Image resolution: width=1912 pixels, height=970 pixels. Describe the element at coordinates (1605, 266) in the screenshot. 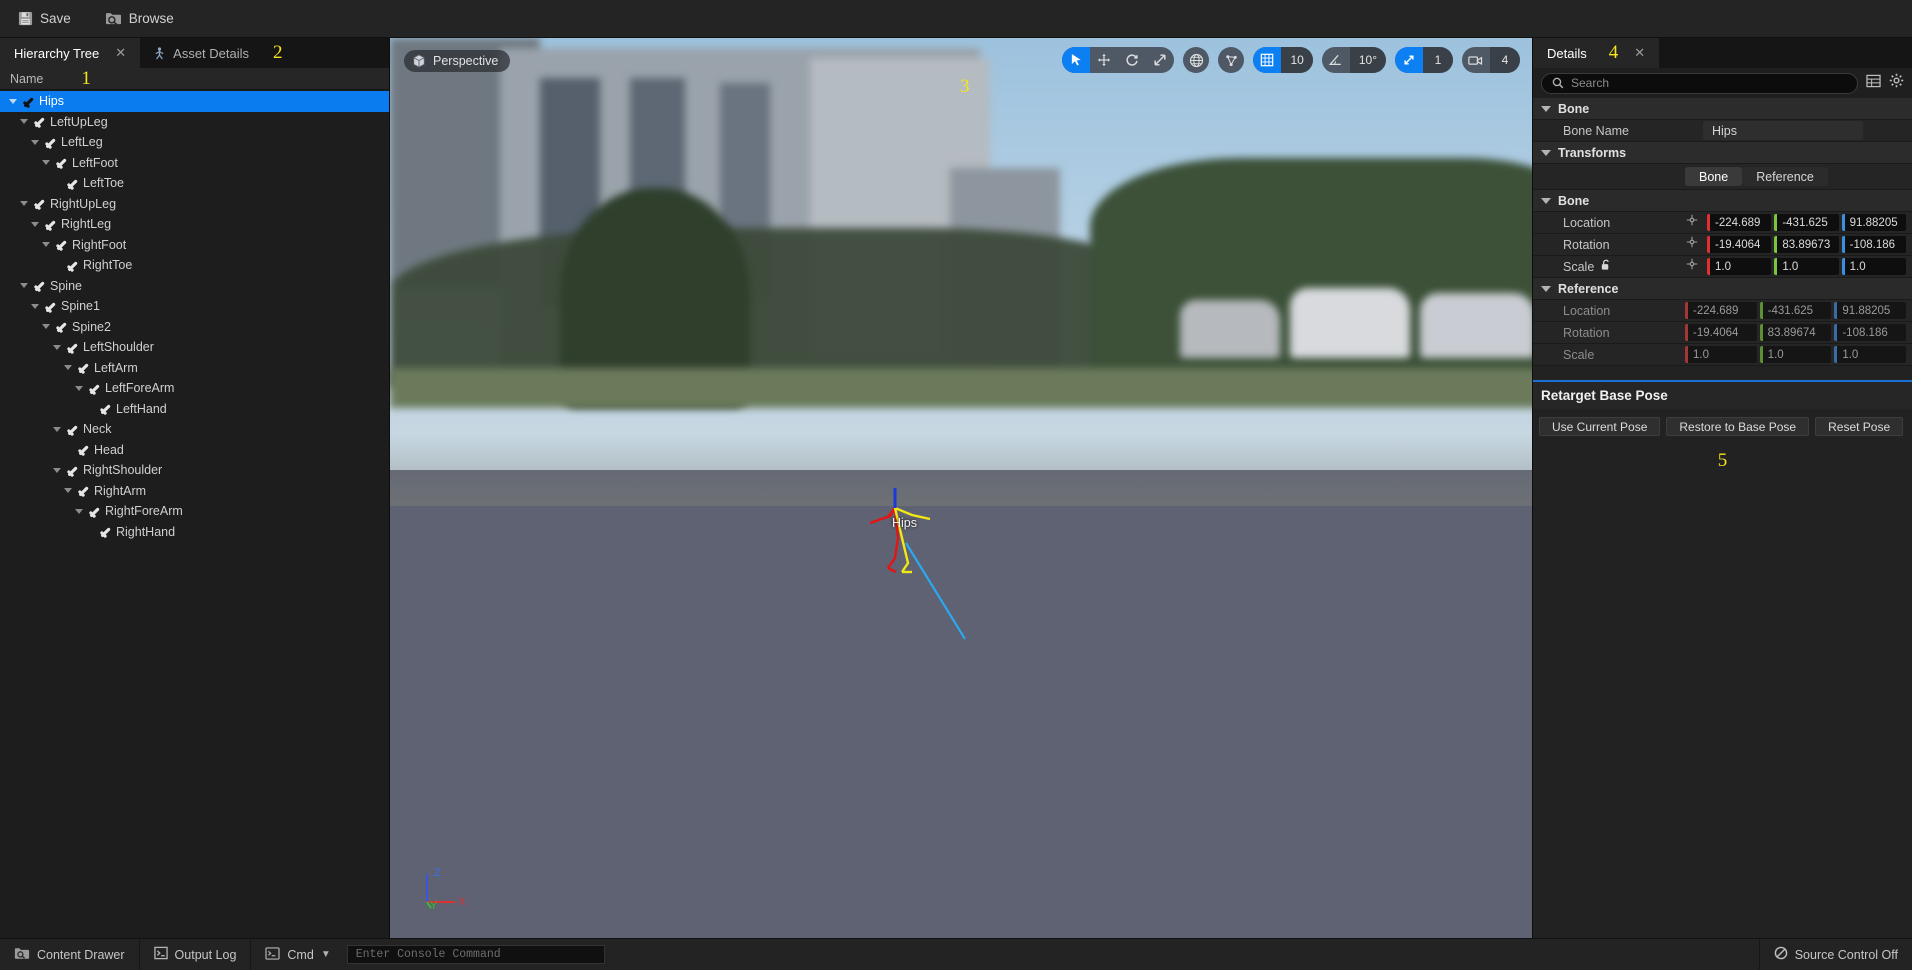

I see `unlock-icon` at that location.